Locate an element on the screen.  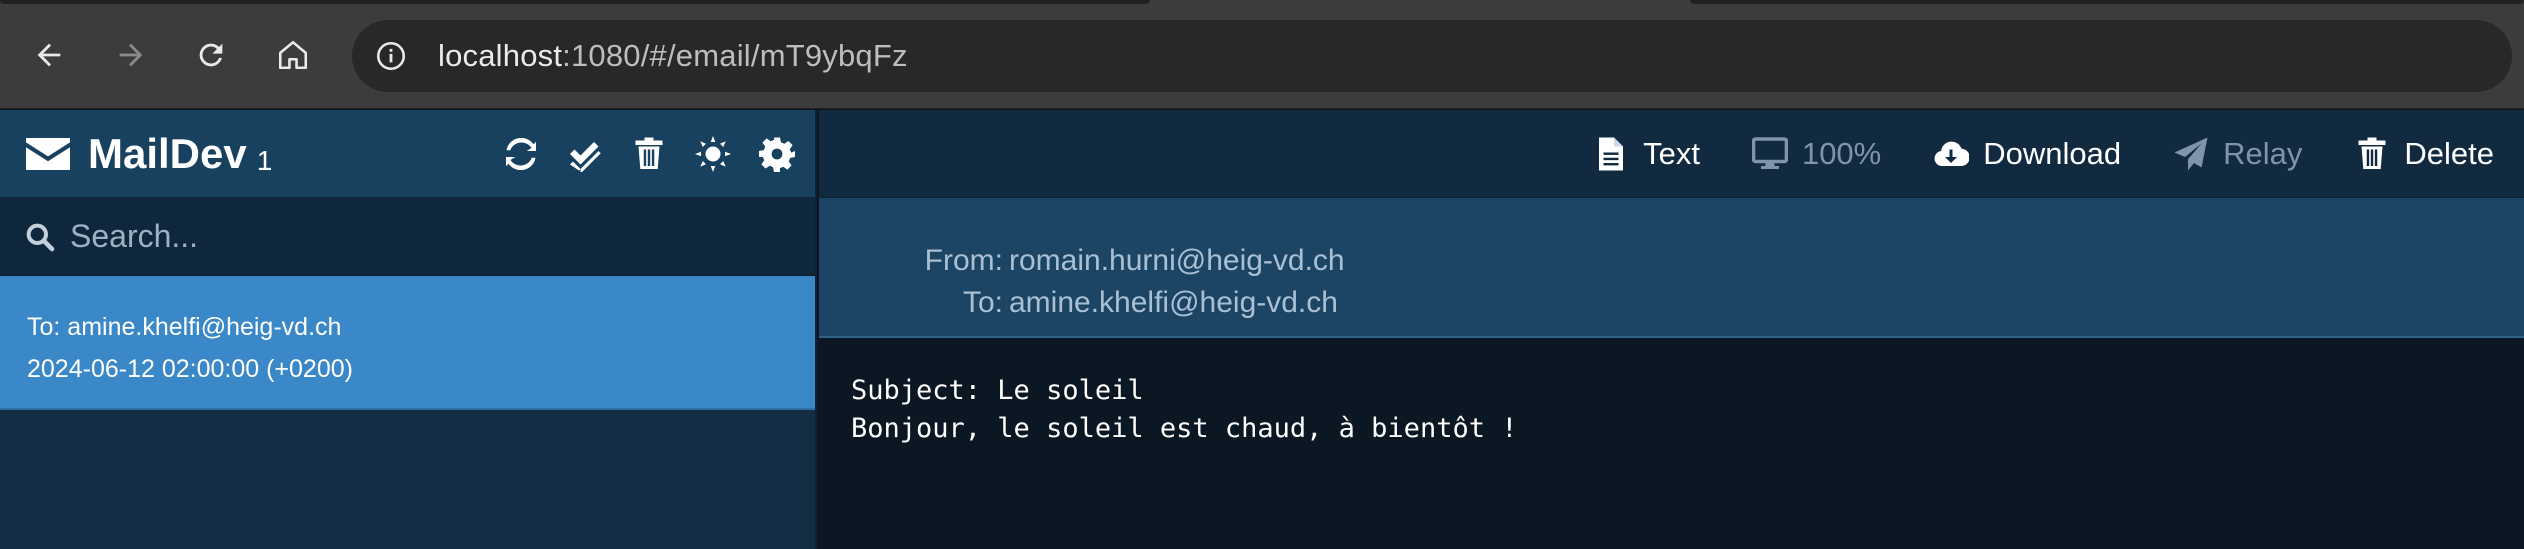
search-bar is located at coordinates (407, 237).